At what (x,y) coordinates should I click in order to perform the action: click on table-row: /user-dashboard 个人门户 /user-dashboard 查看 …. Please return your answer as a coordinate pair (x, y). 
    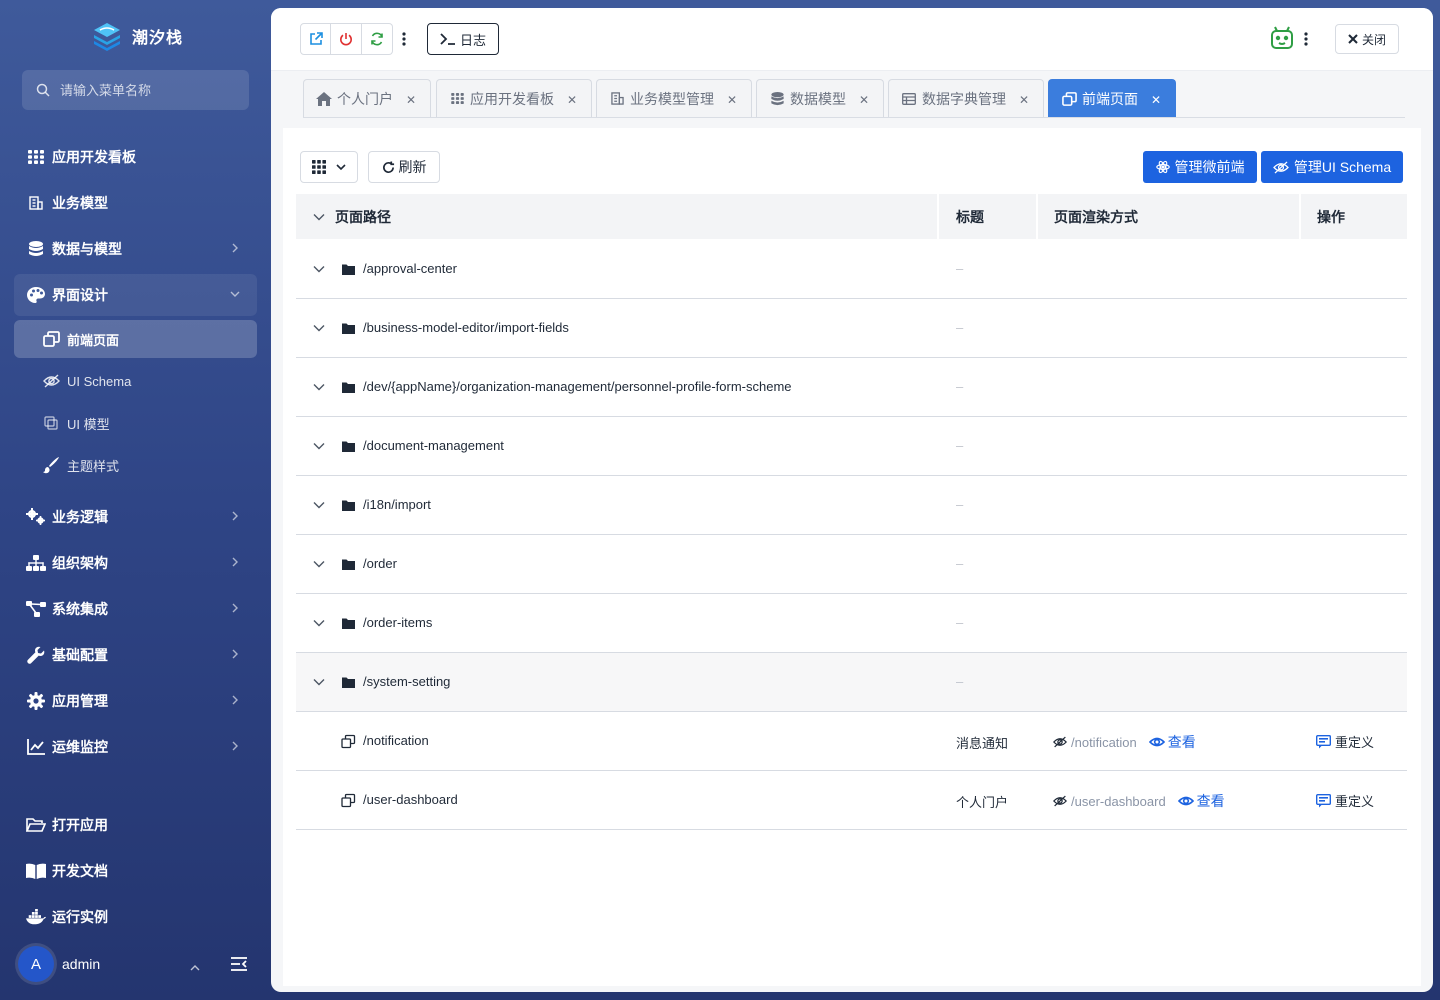
    Looking at the image, I should click on (851, 800).